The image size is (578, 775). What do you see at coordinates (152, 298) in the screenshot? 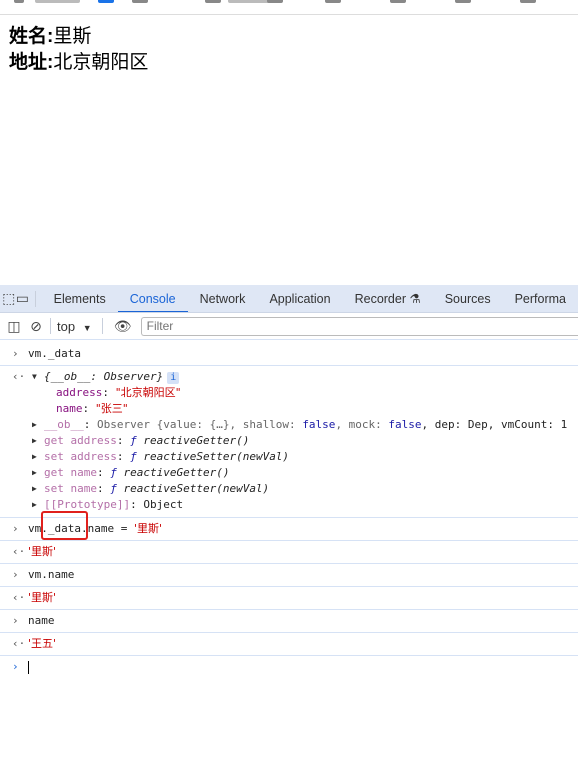
I see `tab-console: Console` at bounding box center [152, 298].